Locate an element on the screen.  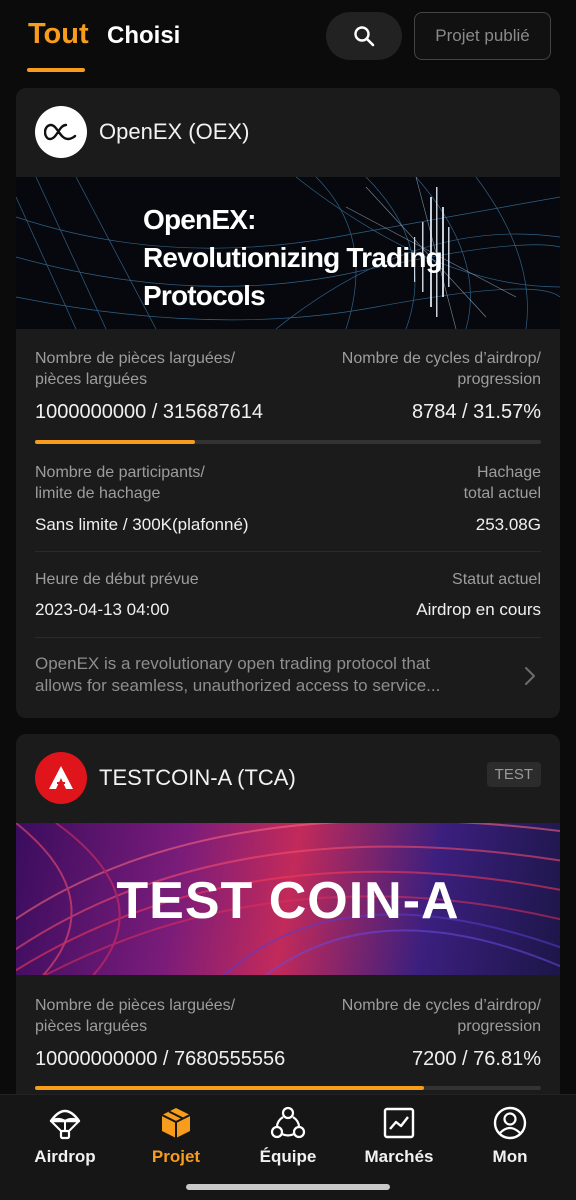
user-icon is located at coordinates (510, 1123).